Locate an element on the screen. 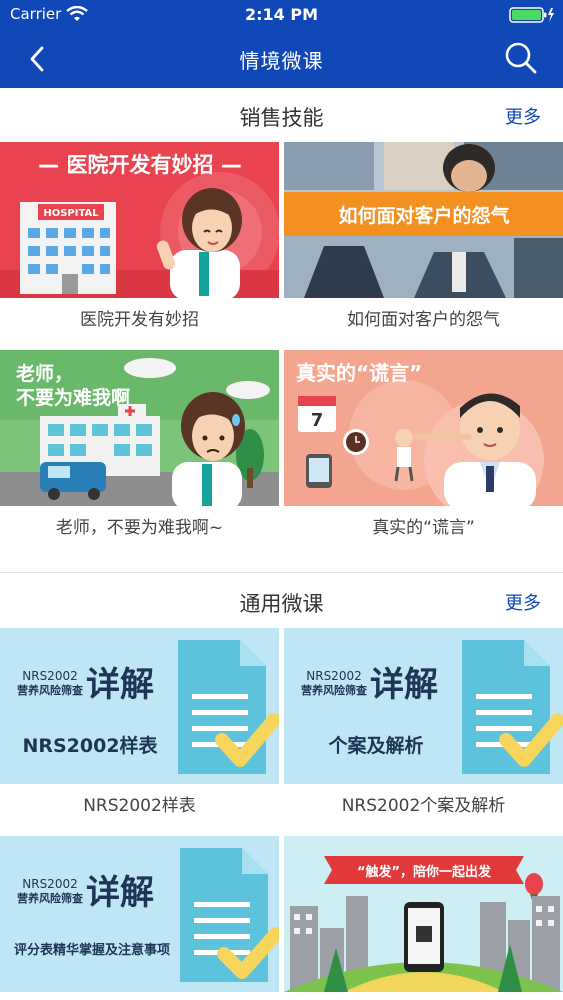 Image resolution: width=563 pixels, height=1000 pixels. section-title: 销售技能 is located at coordinates (281, 118).